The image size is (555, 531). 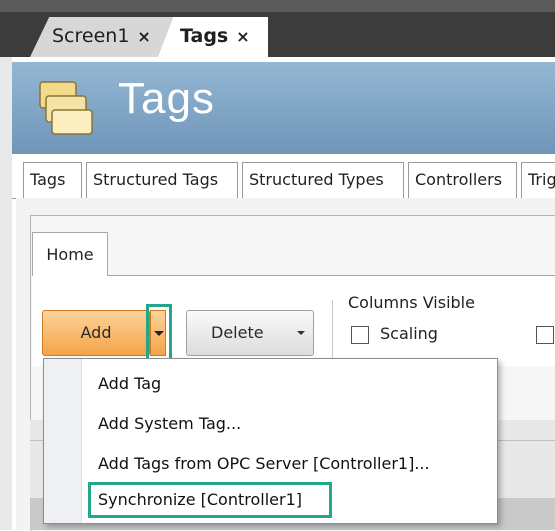 I want to click on add-dropdown-highlight, so click(x=159, y=334).